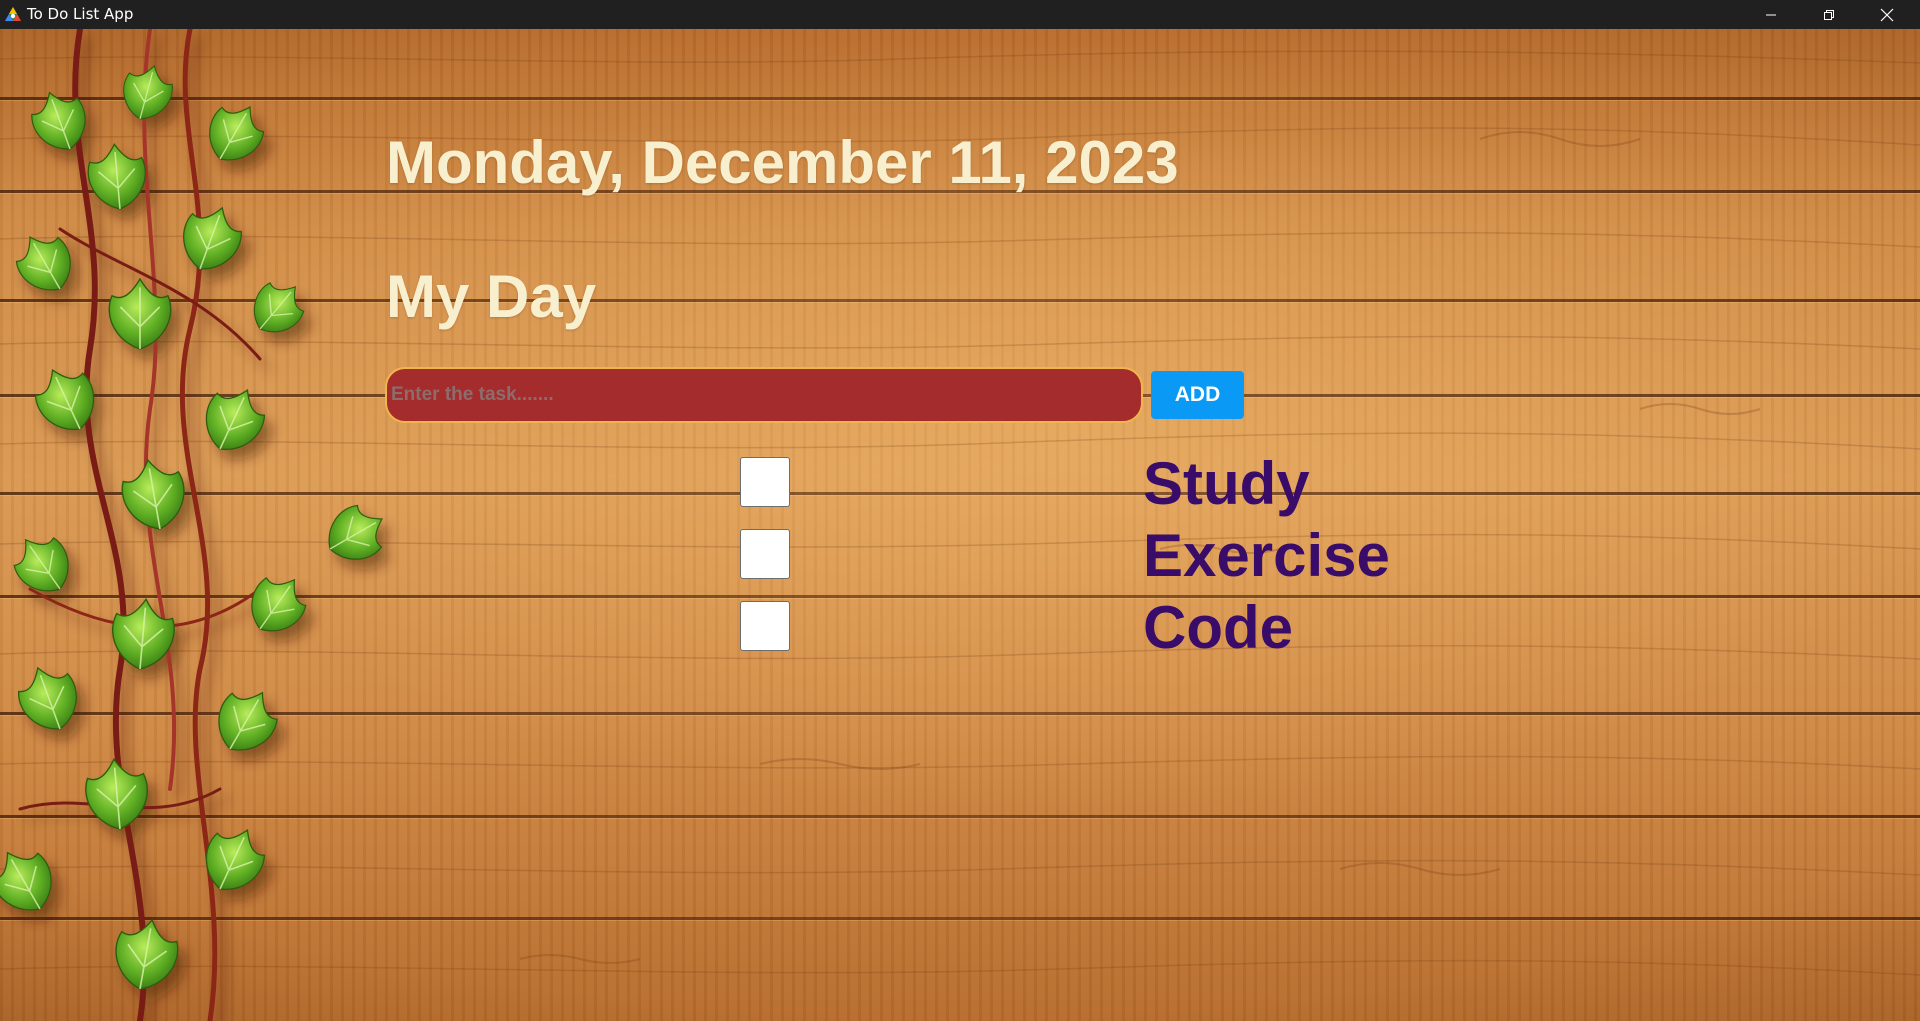 The height and width of the screenshot is (1021, 1920). Describe the element at coordinates (782, 162) in the screenshot. I see `date-heading: Monday, December 11, 2023` at that location.